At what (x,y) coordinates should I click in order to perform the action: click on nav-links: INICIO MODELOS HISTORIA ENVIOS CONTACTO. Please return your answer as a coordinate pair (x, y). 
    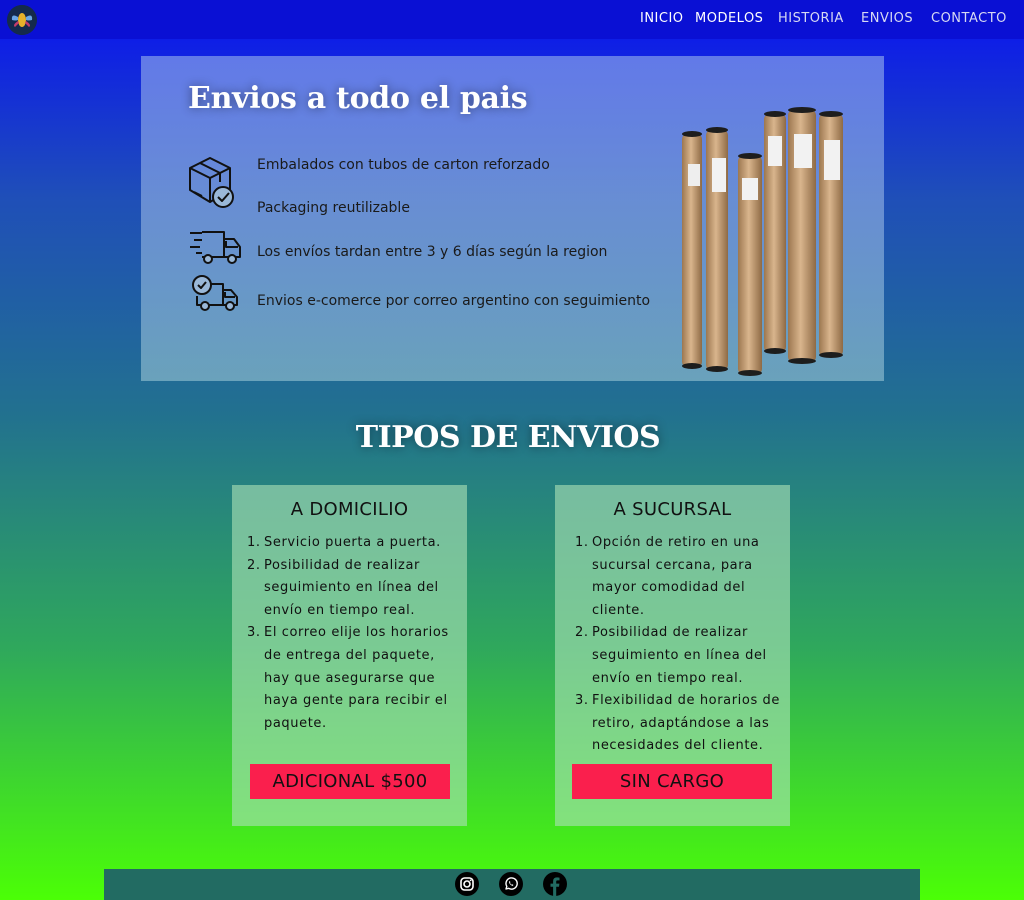
    Looking at the image, I should click on (512, 20).